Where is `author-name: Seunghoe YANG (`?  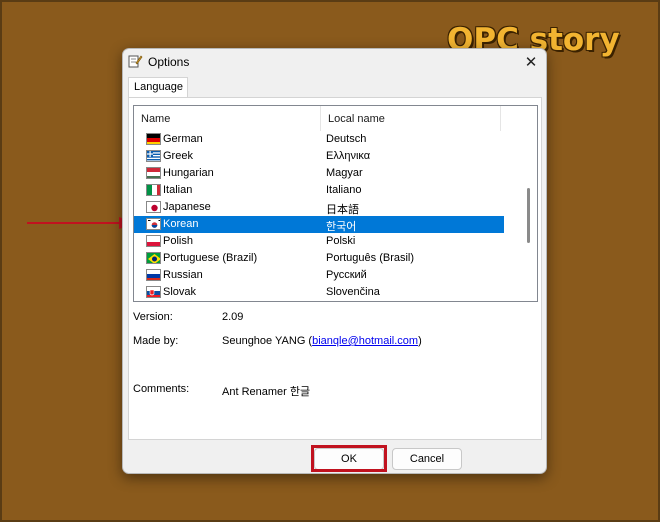
author-name: Seunghoe YANG ( is located at coordinates (267, 341).